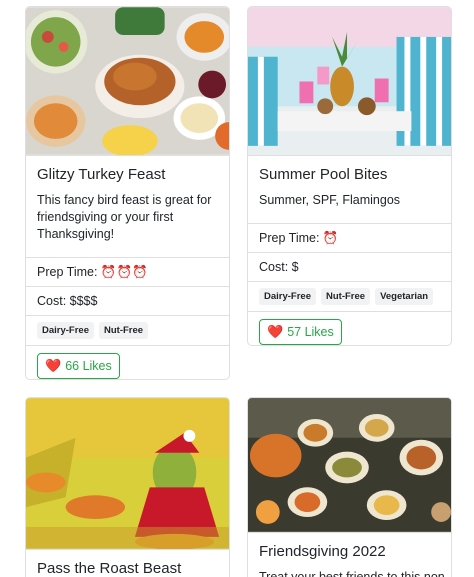 This screenshot has height=577, width=474. Describe the element at coordinates (109, 568) in the screenshot. I see `card-title: Pass the Roast Beast` at that location.